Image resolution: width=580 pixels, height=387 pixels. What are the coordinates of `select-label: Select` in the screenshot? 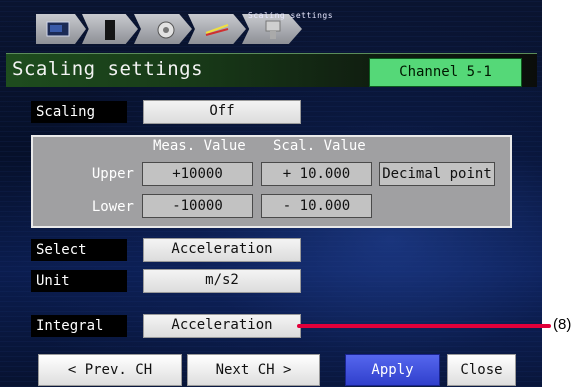 It's located at (79, 250).